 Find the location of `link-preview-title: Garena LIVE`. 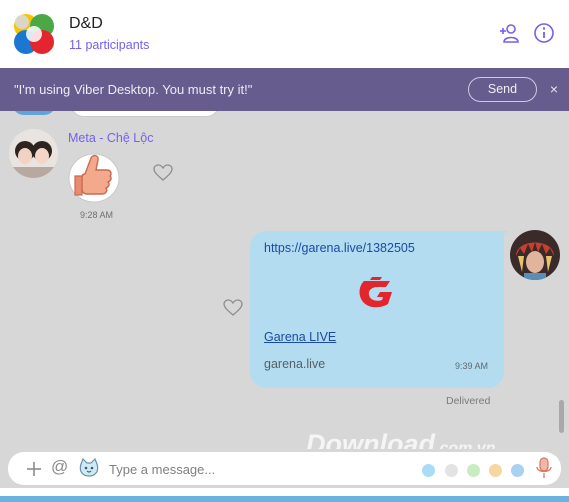

link-preview-title: Garena LIVE is located at coordinates (300, 337).